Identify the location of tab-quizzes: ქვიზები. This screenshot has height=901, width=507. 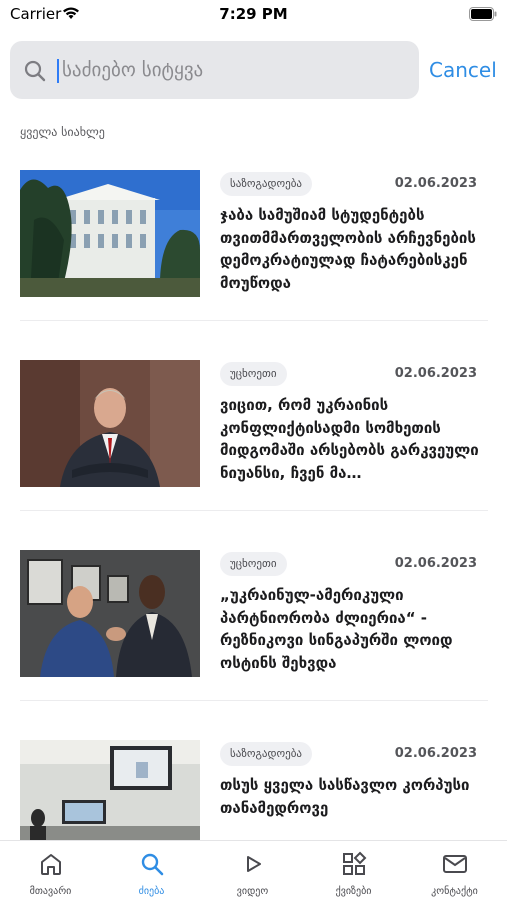
(353, 871).